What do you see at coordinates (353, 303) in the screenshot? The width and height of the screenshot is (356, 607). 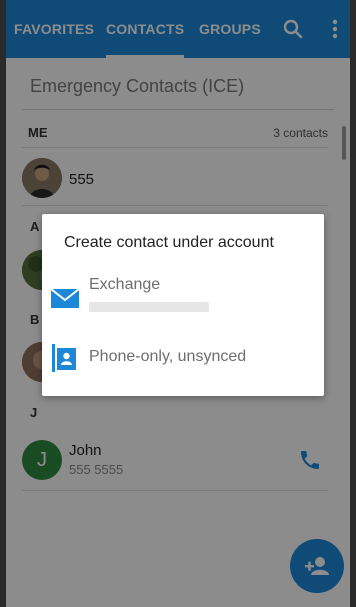 I see `device-frame-right` at bounding box center [353, 303].